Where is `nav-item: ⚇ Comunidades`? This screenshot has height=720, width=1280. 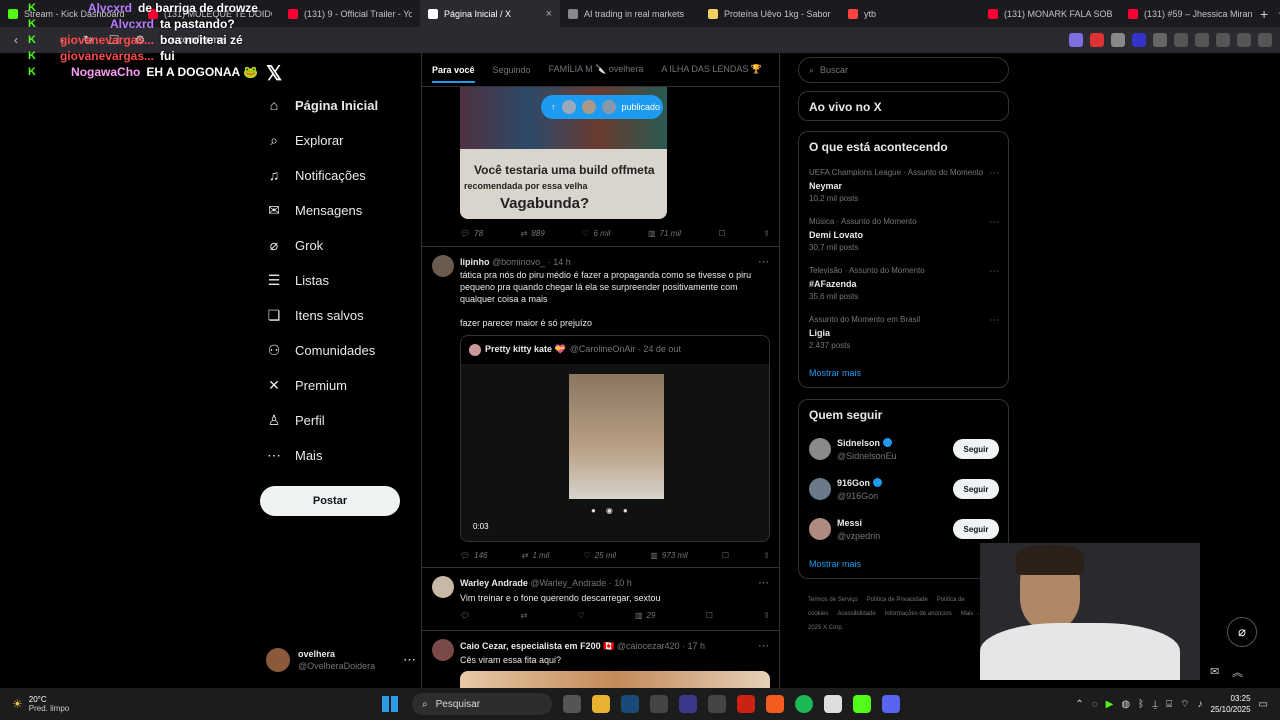
nav-item: ⚇ Comunidades is located at coordinates (321, 350).